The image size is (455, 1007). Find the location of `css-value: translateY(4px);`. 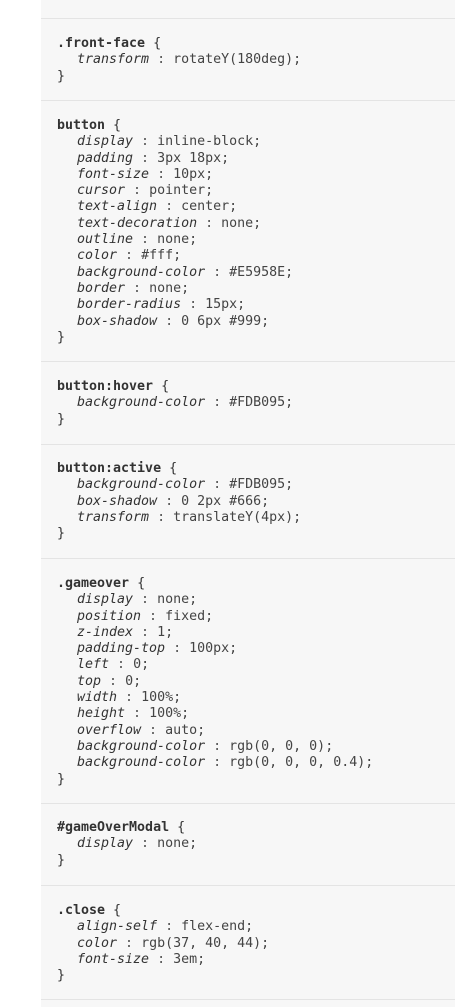

css-value: translateY(4px); is located at coordinates (237, 517).